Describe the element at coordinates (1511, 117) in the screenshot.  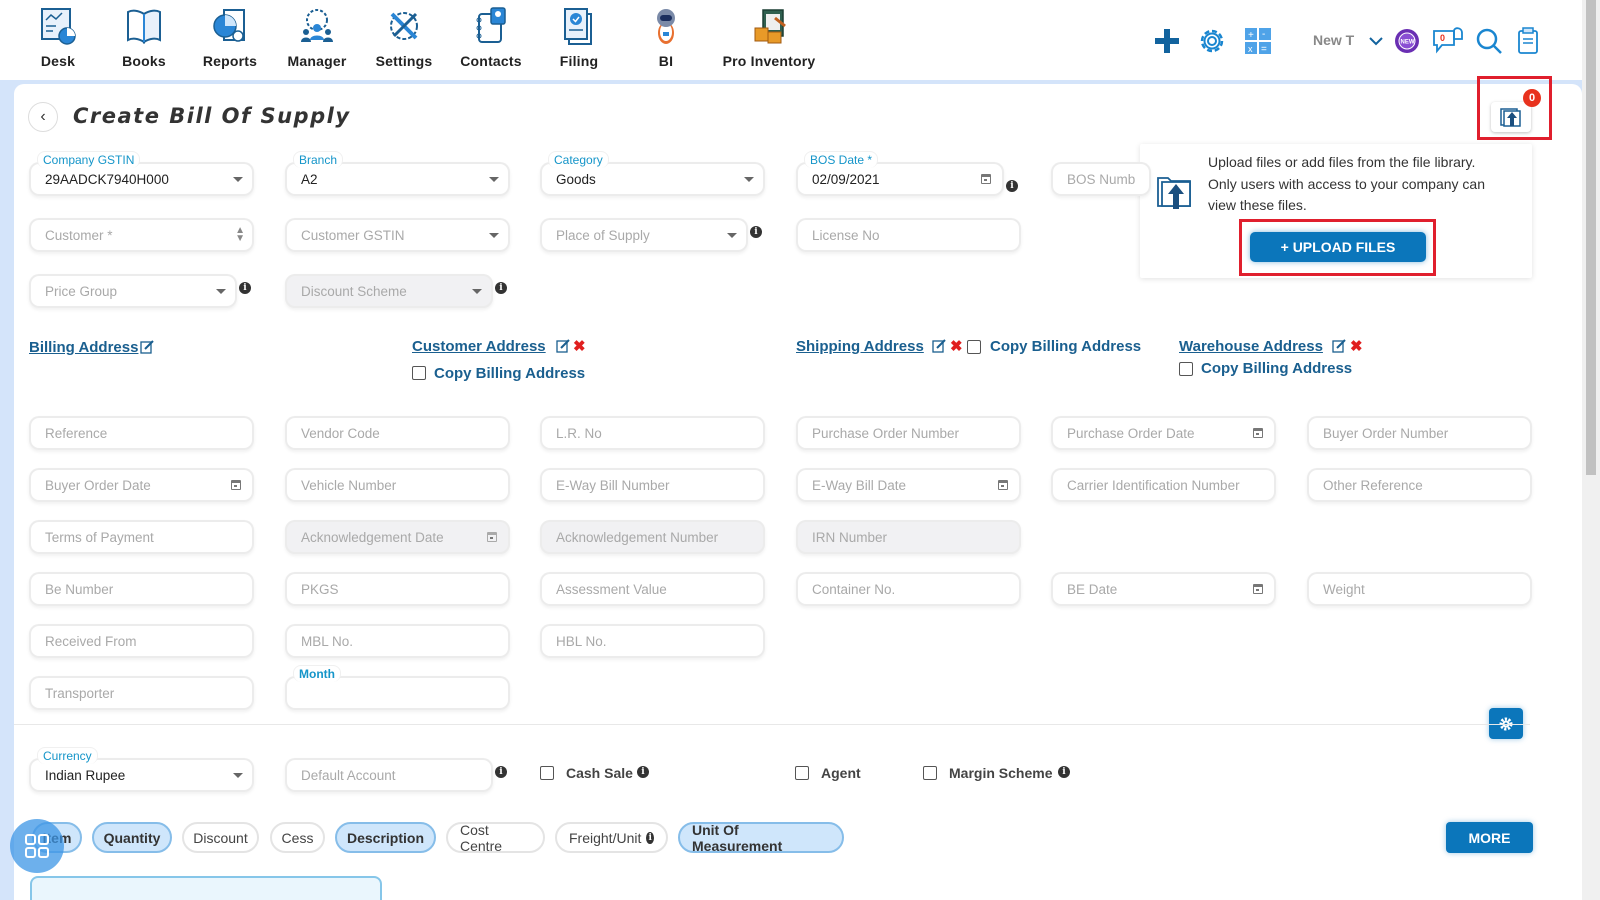
I see `attachments-button` at that location.